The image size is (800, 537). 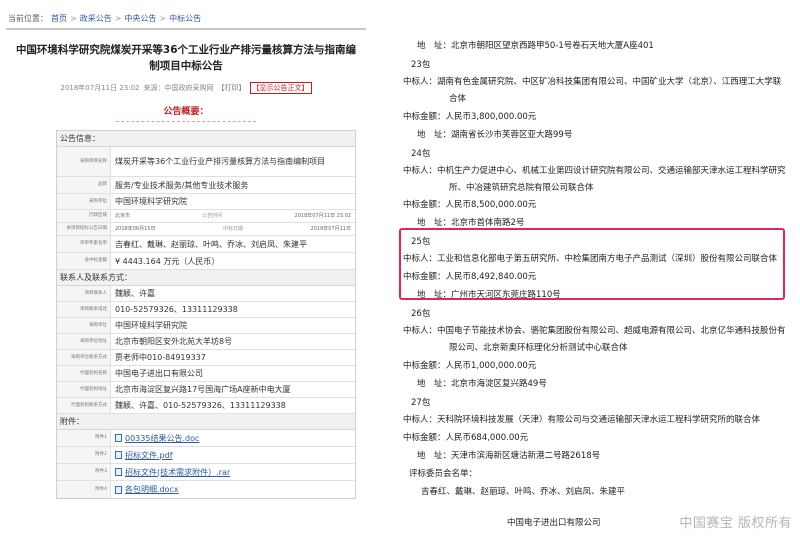 I want to click on detail-line: 中标金额：人民币1,000,000.00元, so click(x=470, y=366).